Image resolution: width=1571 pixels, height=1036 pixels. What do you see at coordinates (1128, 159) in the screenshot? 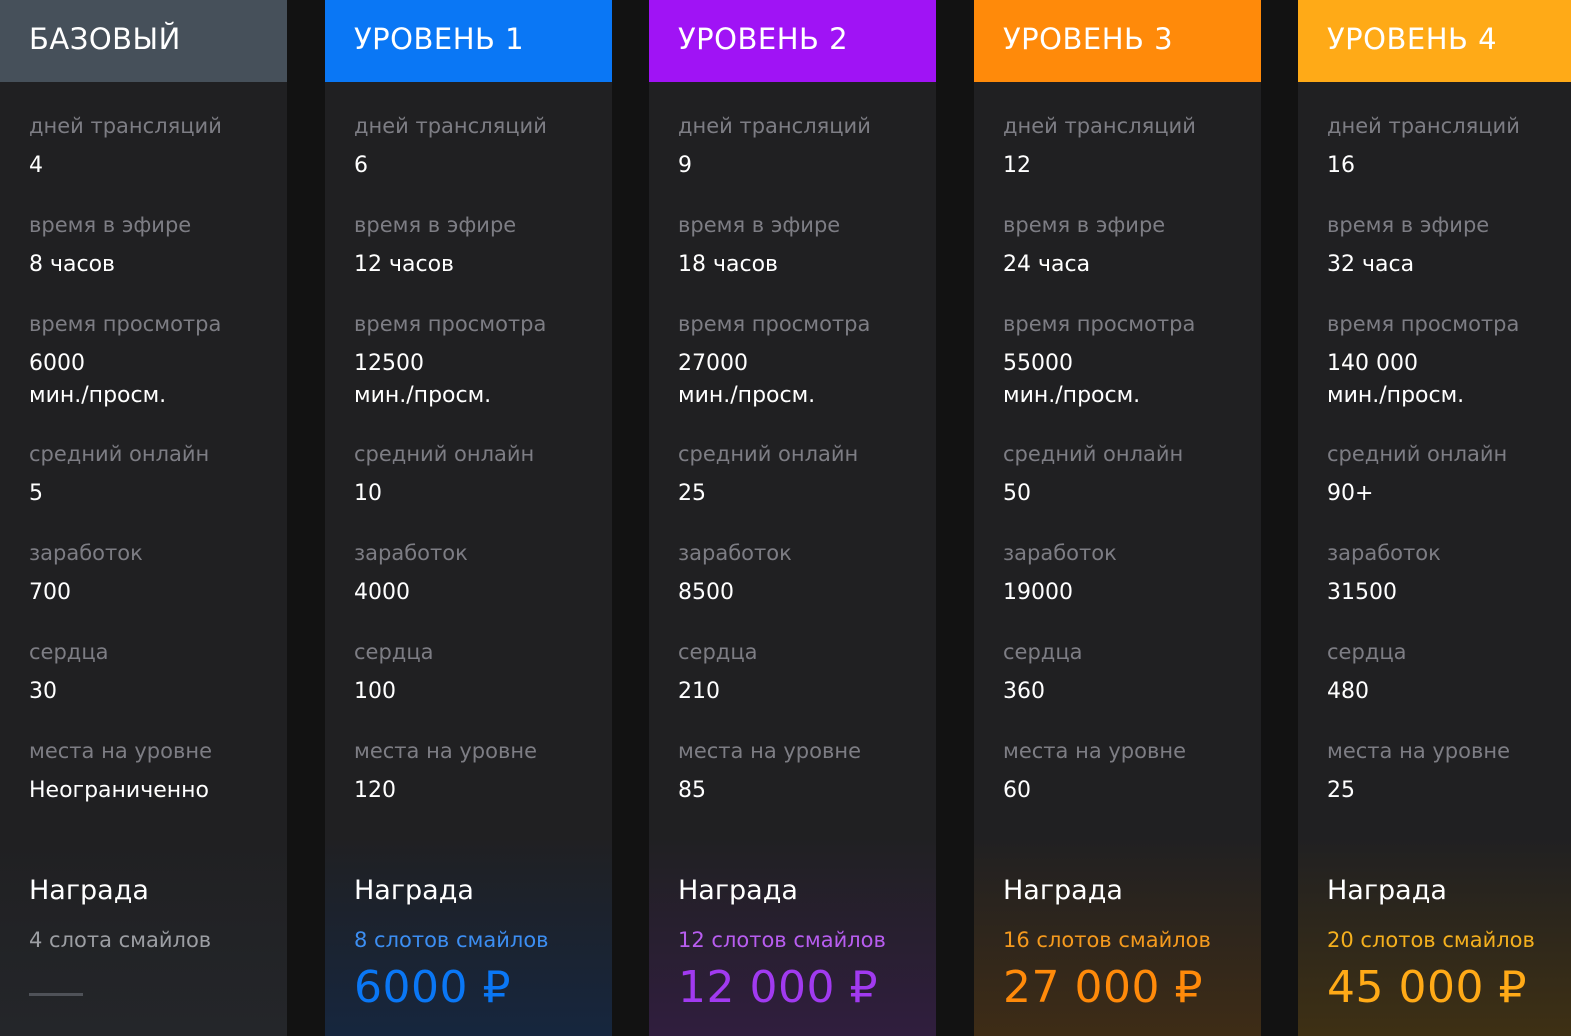
I see `stat-days: дней трансляций 12` at bounding box center [1128, 159].